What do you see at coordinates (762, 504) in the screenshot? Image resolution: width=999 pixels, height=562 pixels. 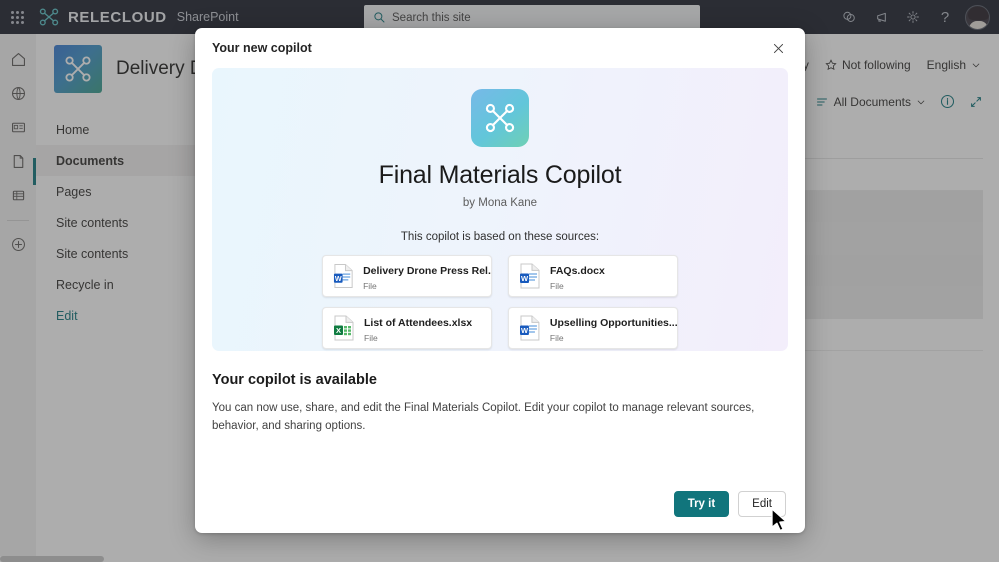 I see `edit-button: Edit` at bounding box center [762, 504].